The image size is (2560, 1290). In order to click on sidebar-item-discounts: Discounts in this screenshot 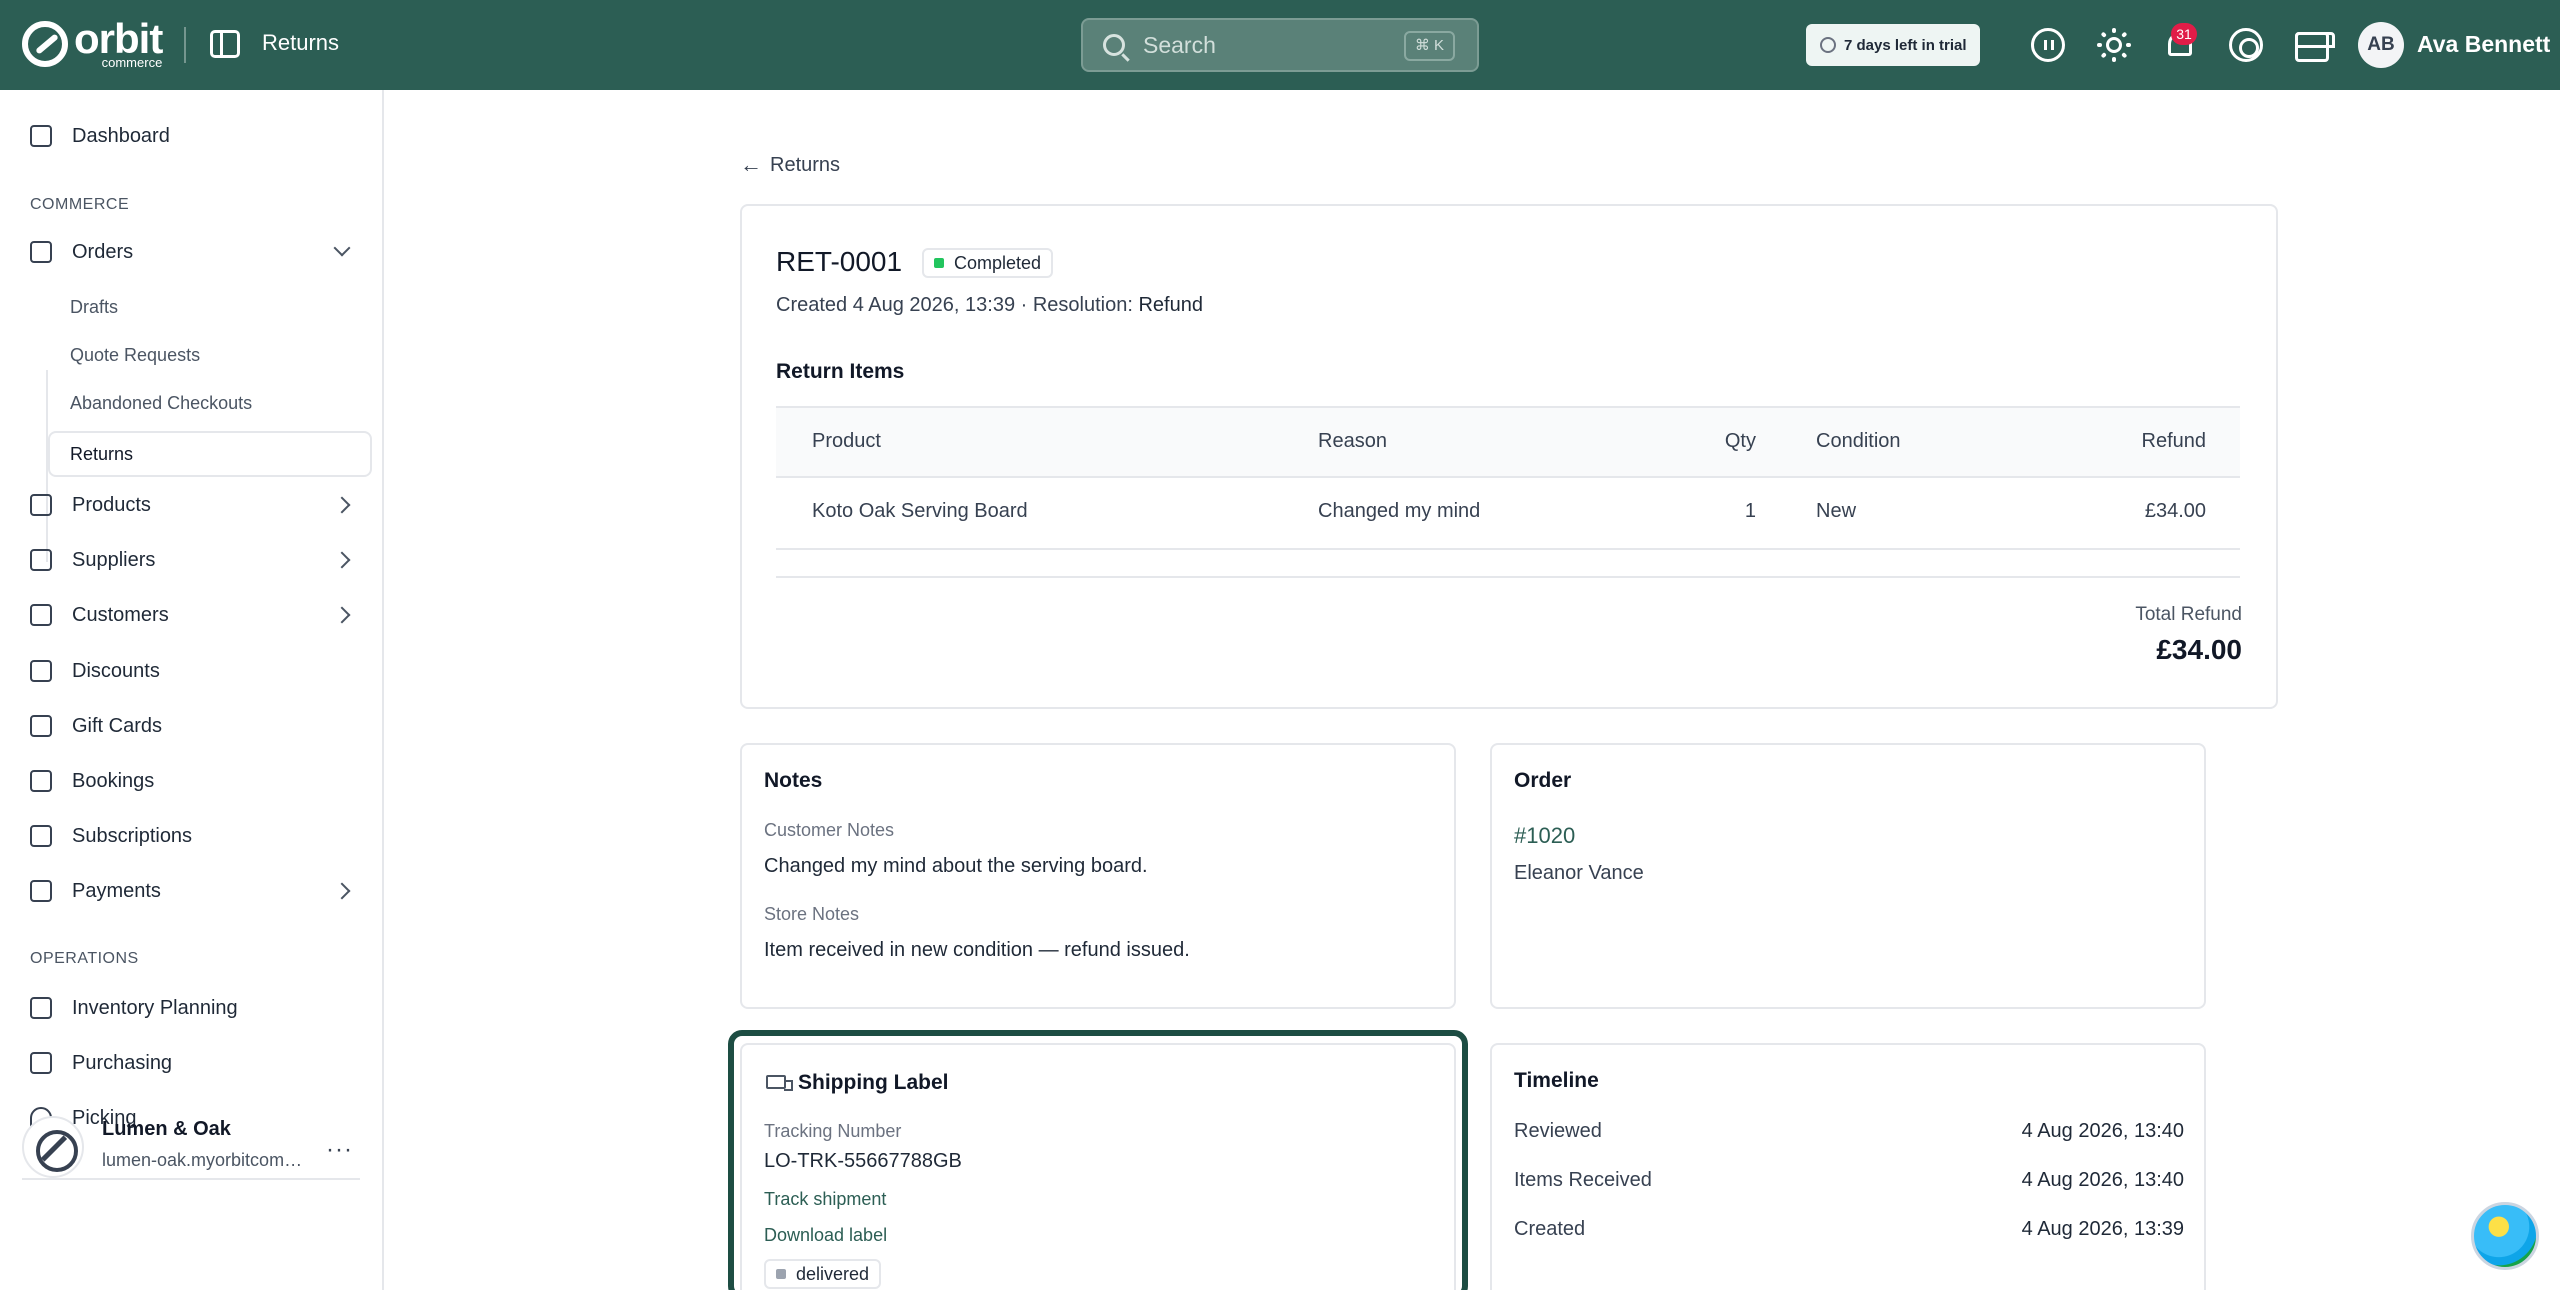, I will do `click(95, 671)`.